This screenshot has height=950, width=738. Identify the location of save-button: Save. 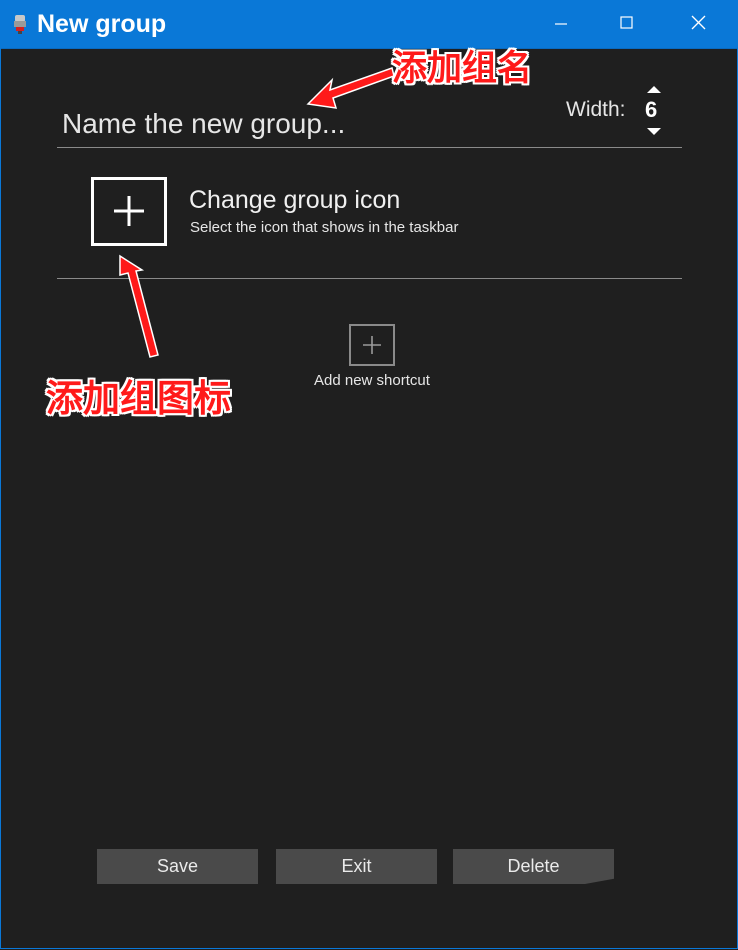
(177, 866).